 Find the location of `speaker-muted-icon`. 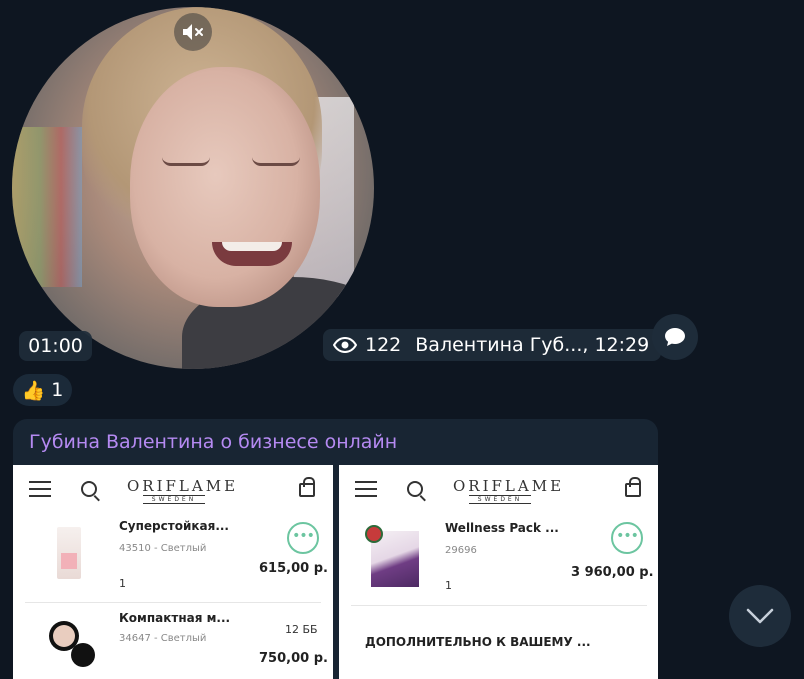

speaker-muted-icon is located at coordinates (193, 32).